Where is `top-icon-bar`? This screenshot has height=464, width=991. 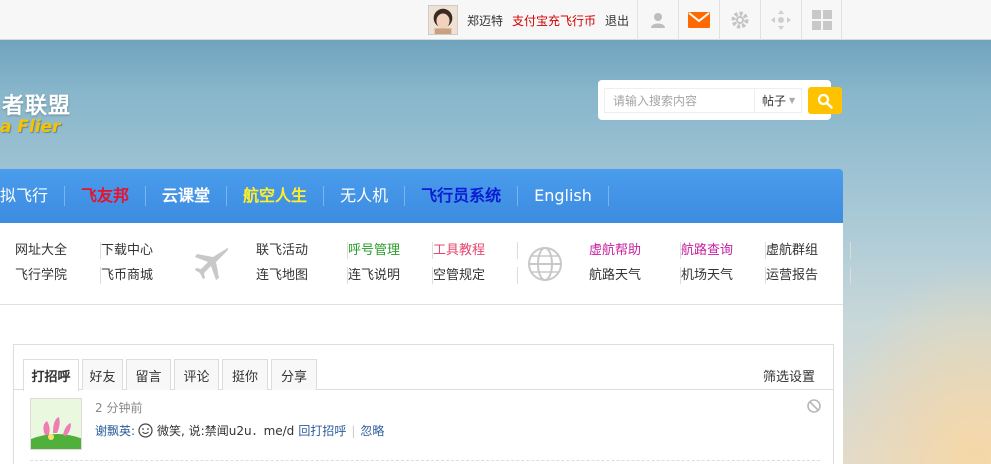
top-icon-bar is located at coordinates (739, 20).